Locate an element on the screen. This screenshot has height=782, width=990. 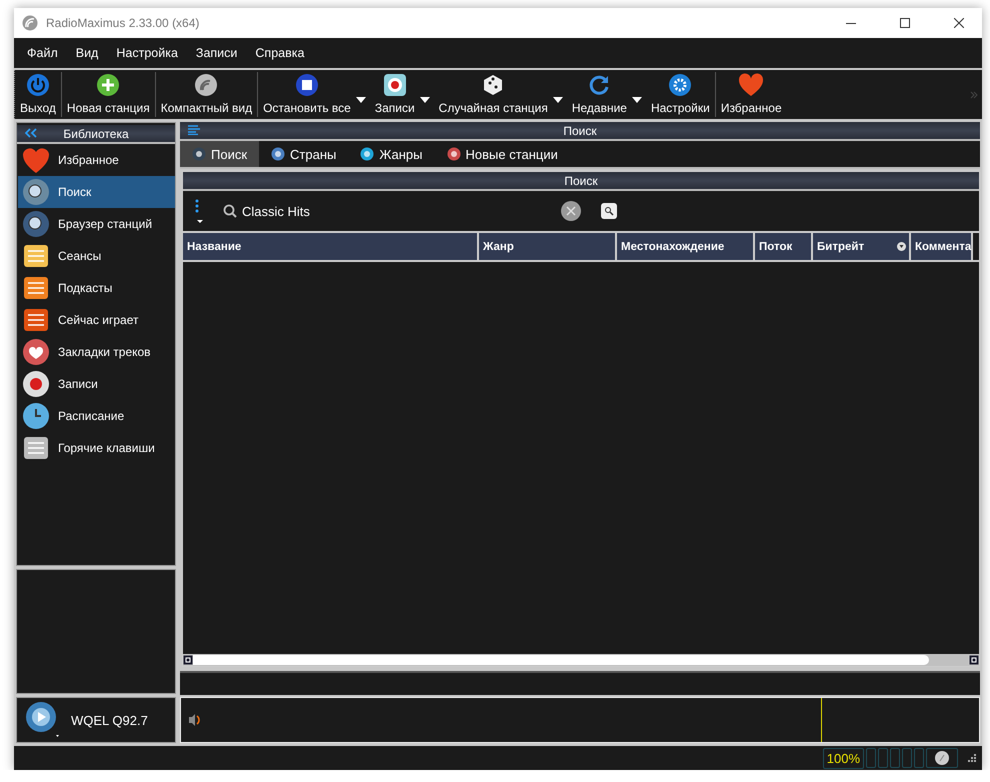
sidebar-item-label: Избранное is located at coordinates (88, 160).